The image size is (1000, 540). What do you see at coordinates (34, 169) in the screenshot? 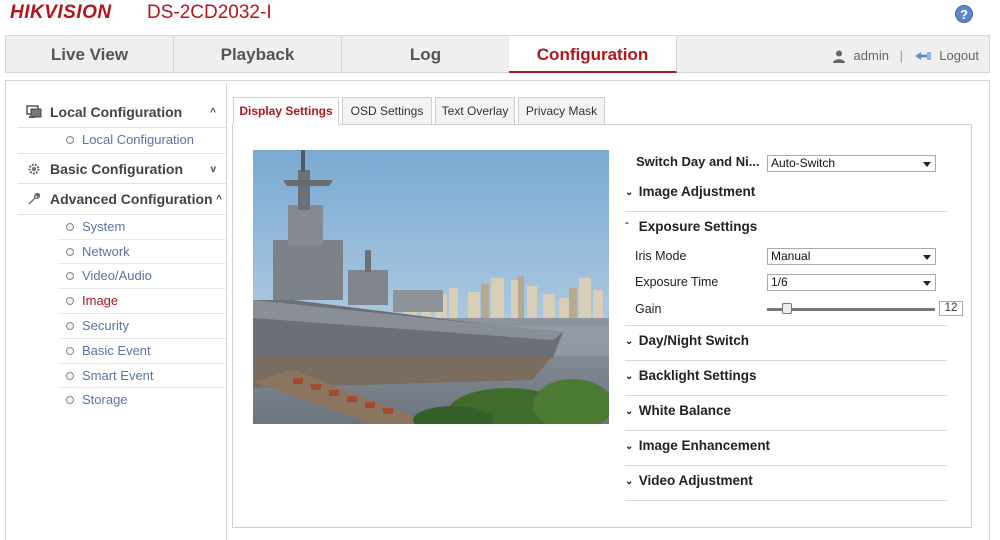
I see `gear-icon` at bounding box center [34, 169].